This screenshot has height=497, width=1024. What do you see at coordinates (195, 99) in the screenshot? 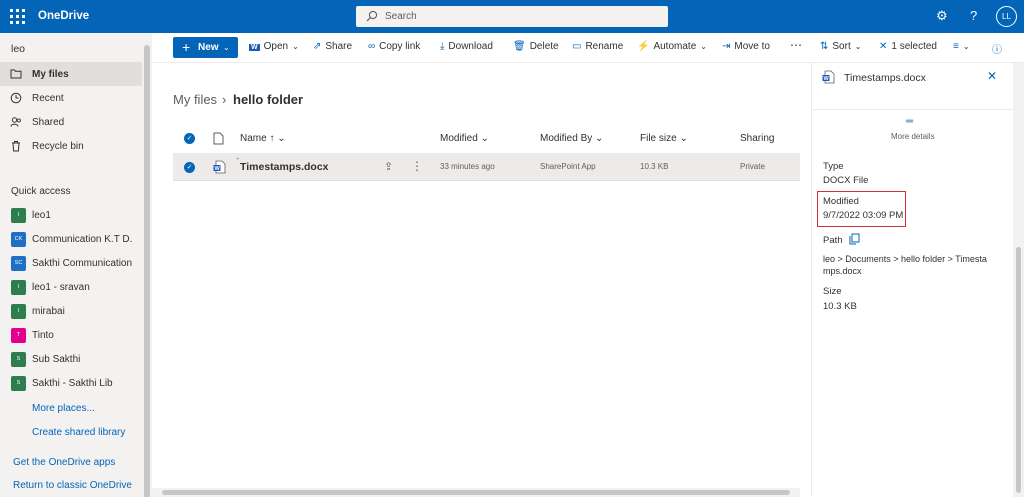
I see `breadcrumb-root: My files` at bounding box center [195, 99].